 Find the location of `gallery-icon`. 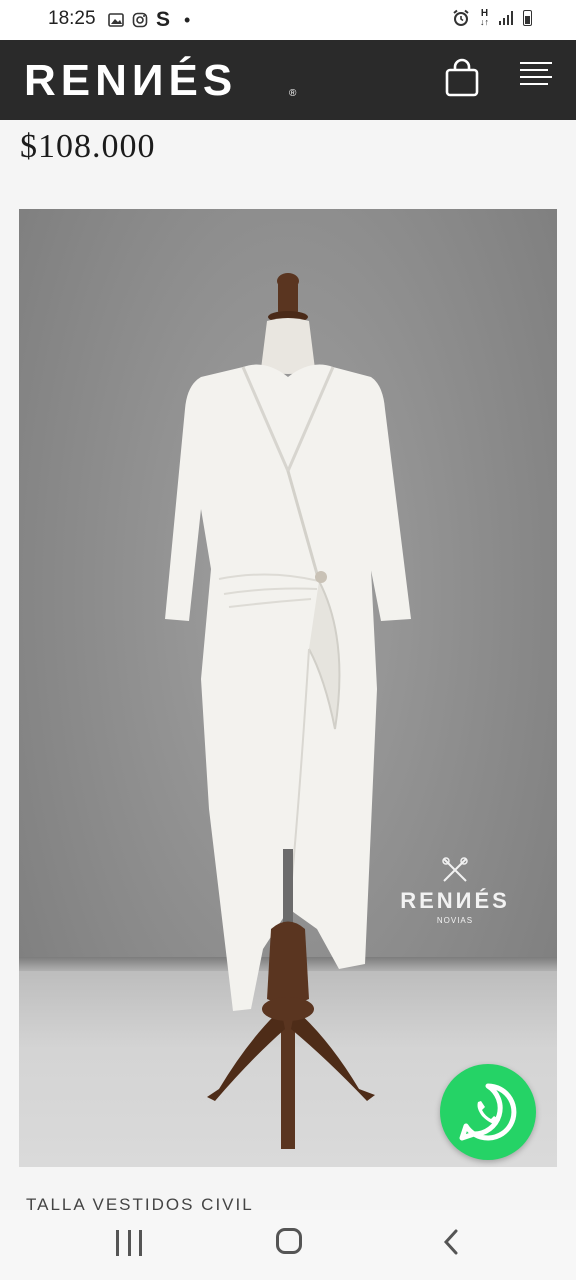

gallery-icon is located at coordinates (116, 20).